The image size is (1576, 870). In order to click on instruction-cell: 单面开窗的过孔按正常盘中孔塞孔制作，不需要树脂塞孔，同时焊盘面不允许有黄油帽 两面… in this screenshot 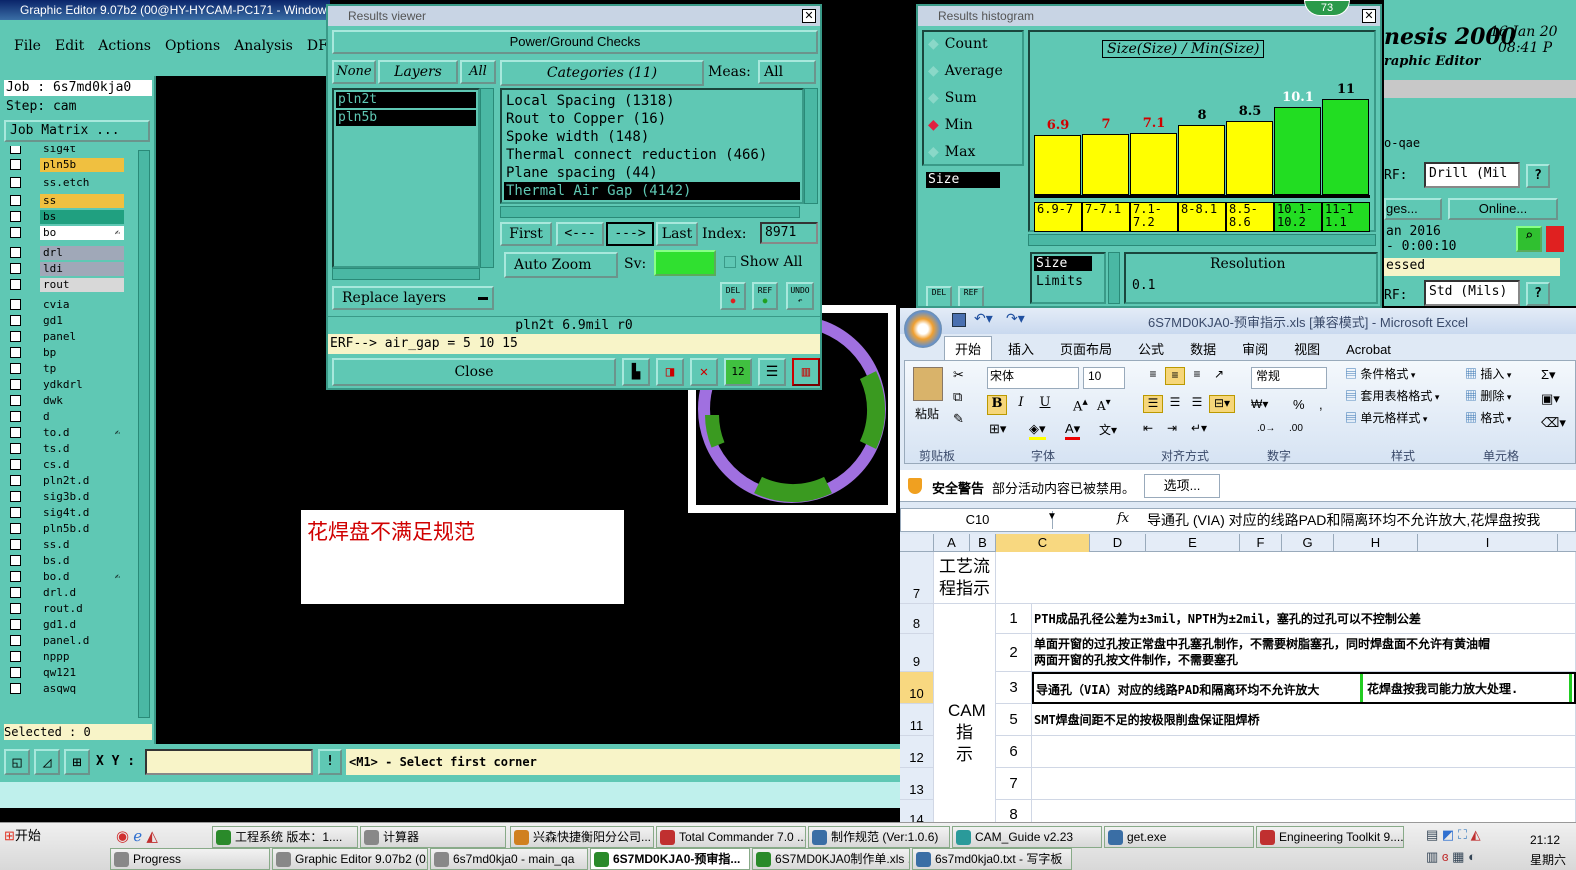, I will do `click(1304, 653)`.